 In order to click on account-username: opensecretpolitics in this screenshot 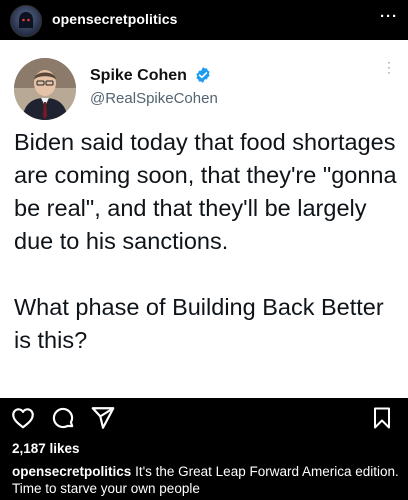, I will do `click(115, 19)`.